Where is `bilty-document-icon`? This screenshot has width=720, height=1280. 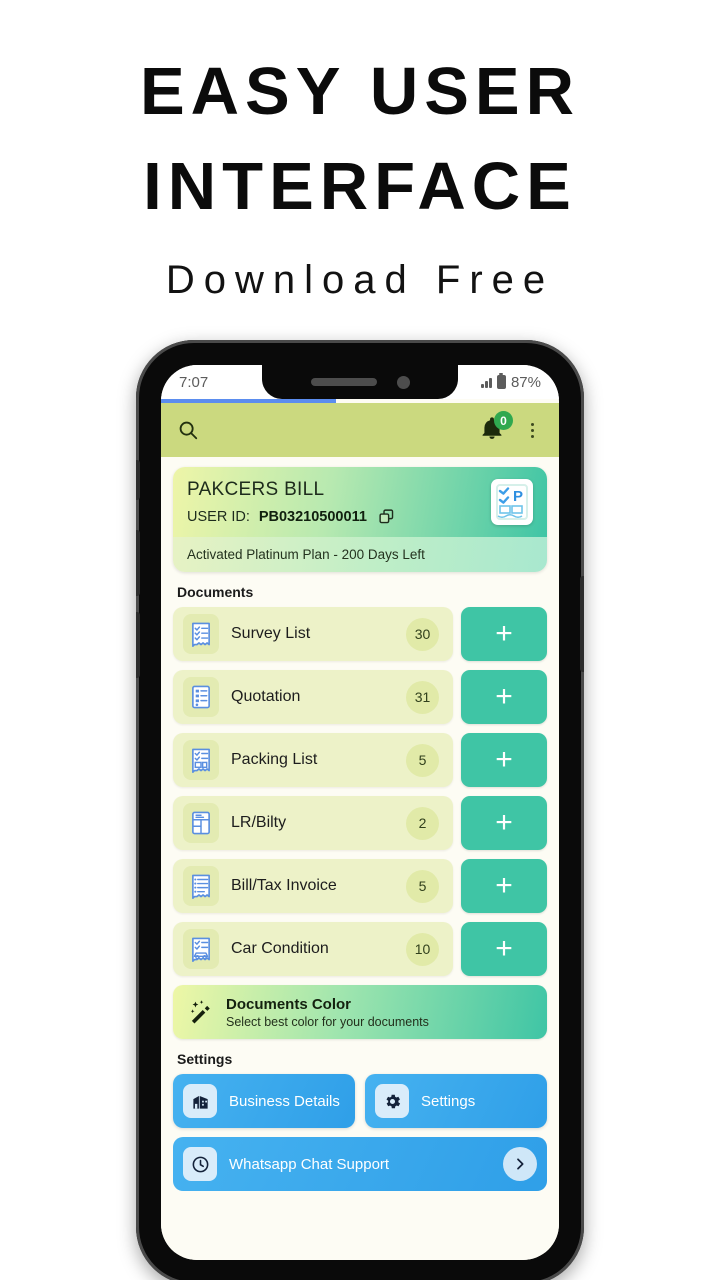
bilty-document-icon is located at coordinates (201, 823).